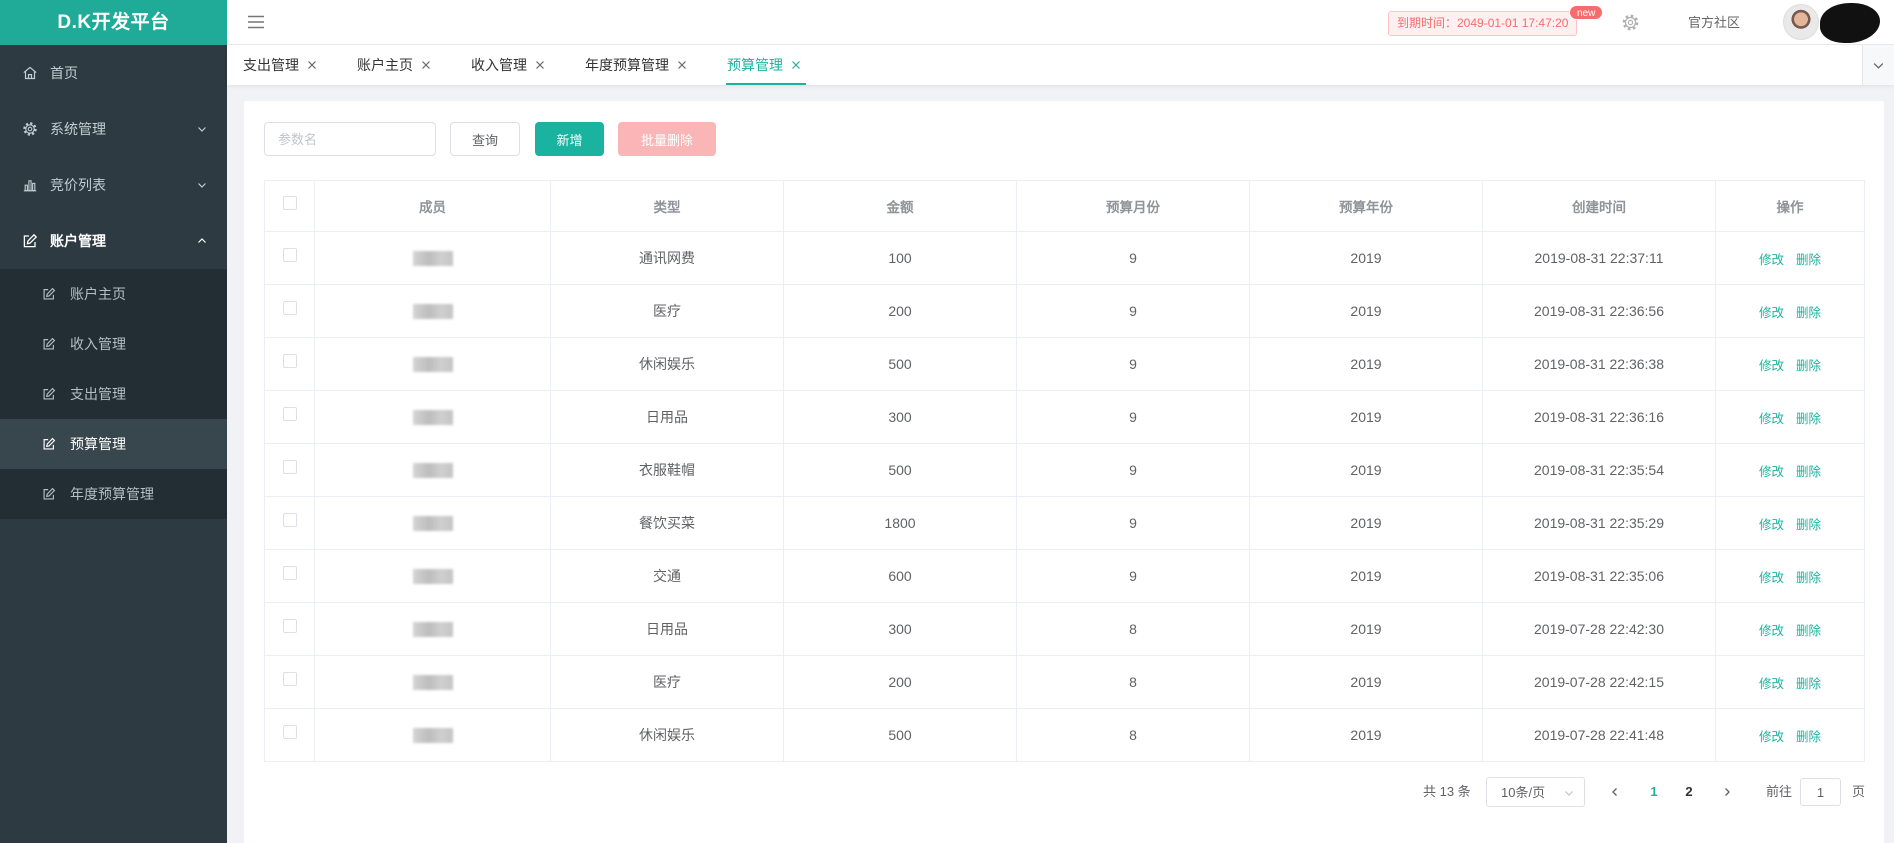 The image size is (1894, 843). I want to click on batch-delete-button: 批量删除, so click(667, 139).